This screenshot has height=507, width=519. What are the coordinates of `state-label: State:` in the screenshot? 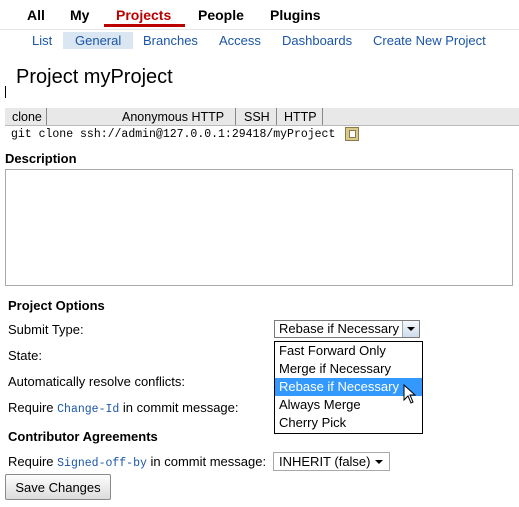 It's located at (25, 355).